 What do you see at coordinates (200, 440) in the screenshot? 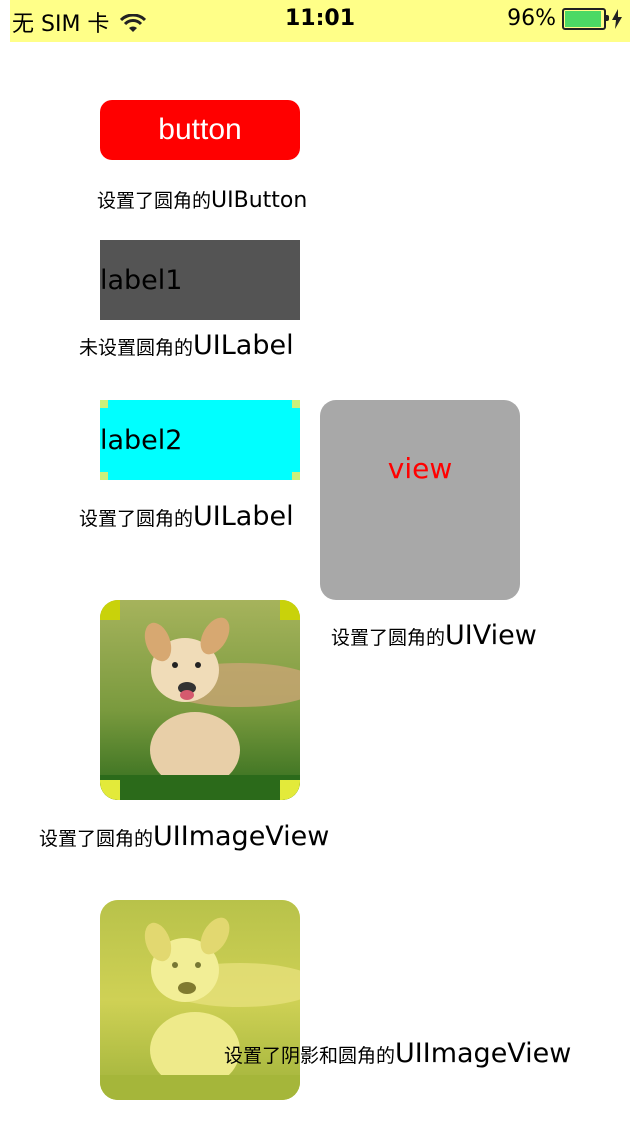
I see `label2: label2` at bounding box center [200, 440].